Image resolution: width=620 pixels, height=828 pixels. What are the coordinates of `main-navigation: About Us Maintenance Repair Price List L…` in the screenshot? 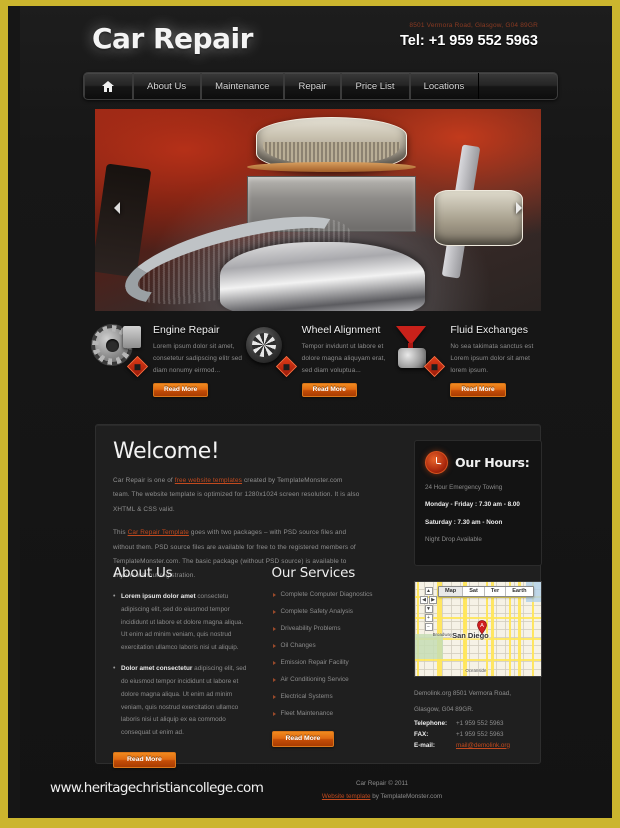 It's located at (320, 86).